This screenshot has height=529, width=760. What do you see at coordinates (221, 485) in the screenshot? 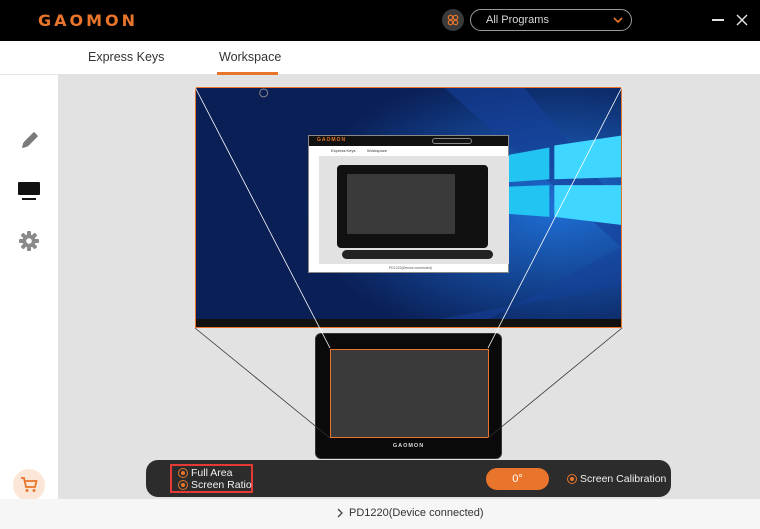
I see `screen-ratio-label: Screen Ratio` at bounding box center [221, 485].